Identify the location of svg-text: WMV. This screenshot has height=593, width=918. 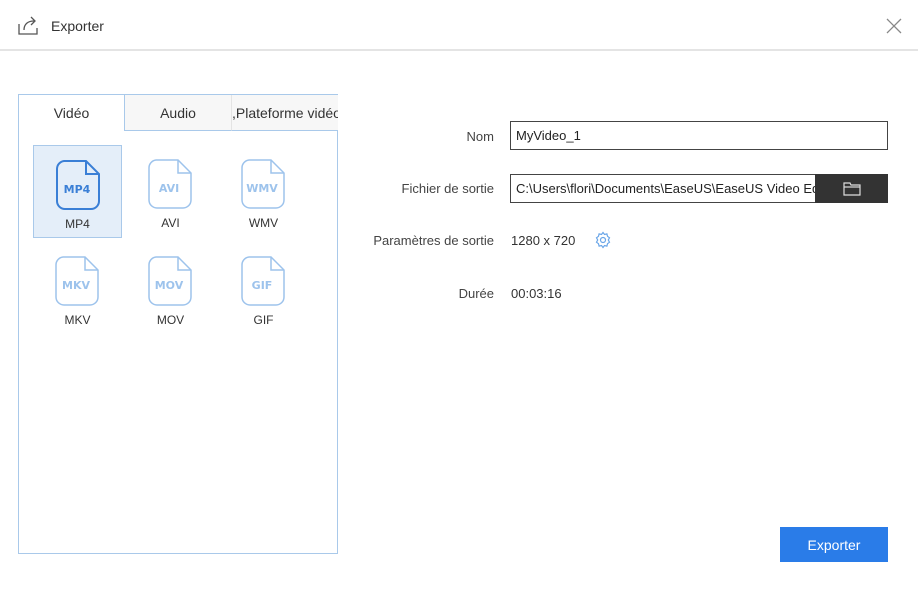
(262, 188).